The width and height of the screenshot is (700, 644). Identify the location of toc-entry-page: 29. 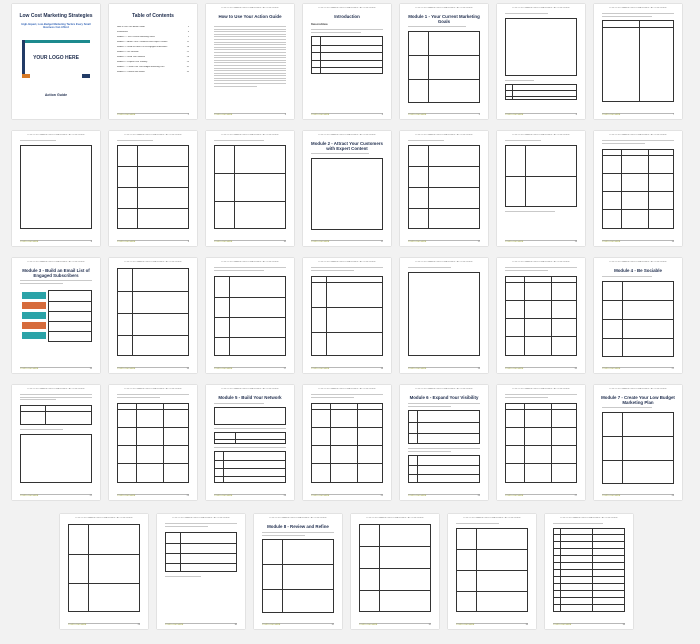
(187, 62).